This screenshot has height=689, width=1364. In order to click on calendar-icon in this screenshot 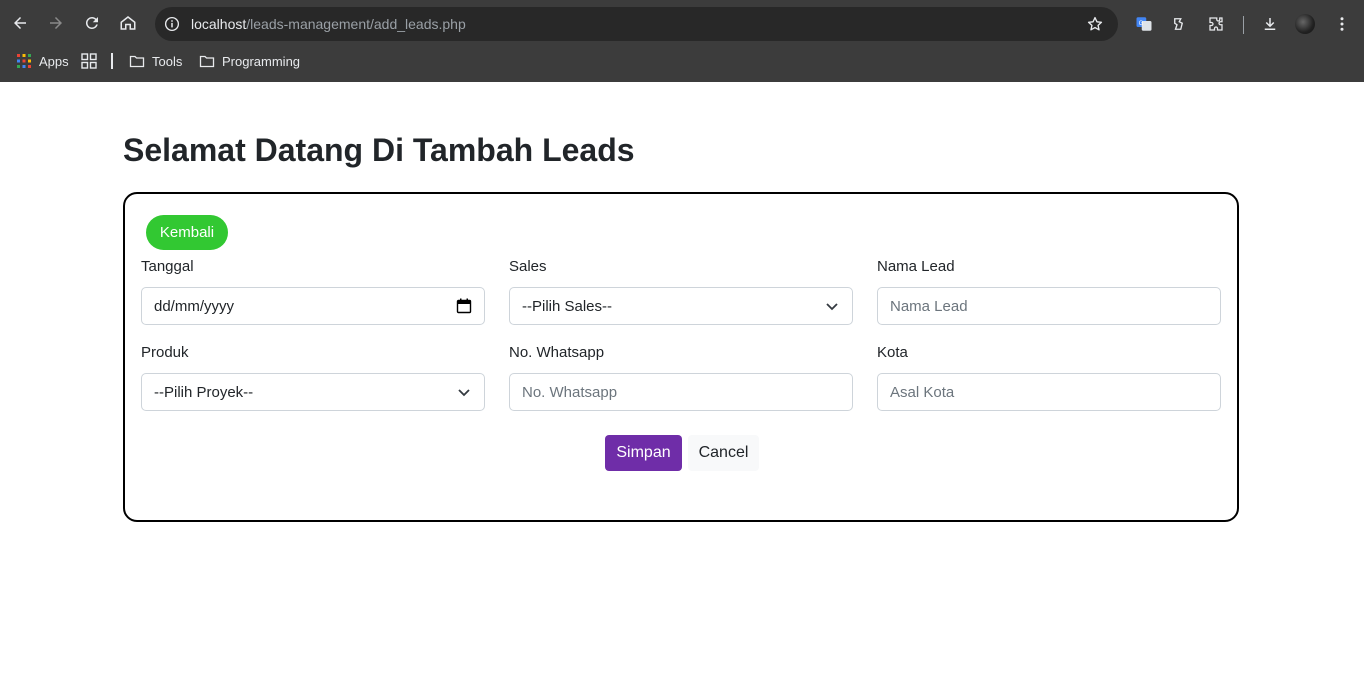, I will do `click(464, 306)`.